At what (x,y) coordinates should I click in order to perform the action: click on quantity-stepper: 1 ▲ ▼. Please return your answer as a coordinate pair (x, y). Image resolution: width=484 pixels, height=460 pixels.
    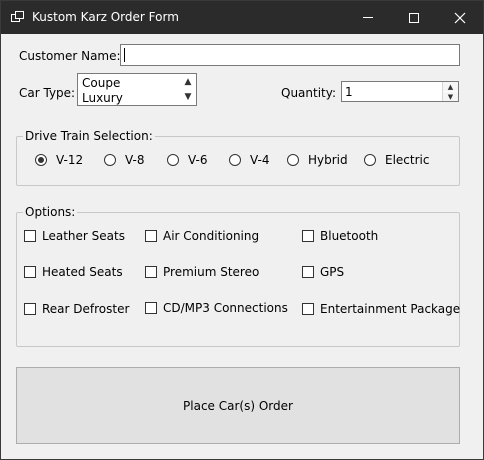
    Looking at the image, I should click on (400, 91).